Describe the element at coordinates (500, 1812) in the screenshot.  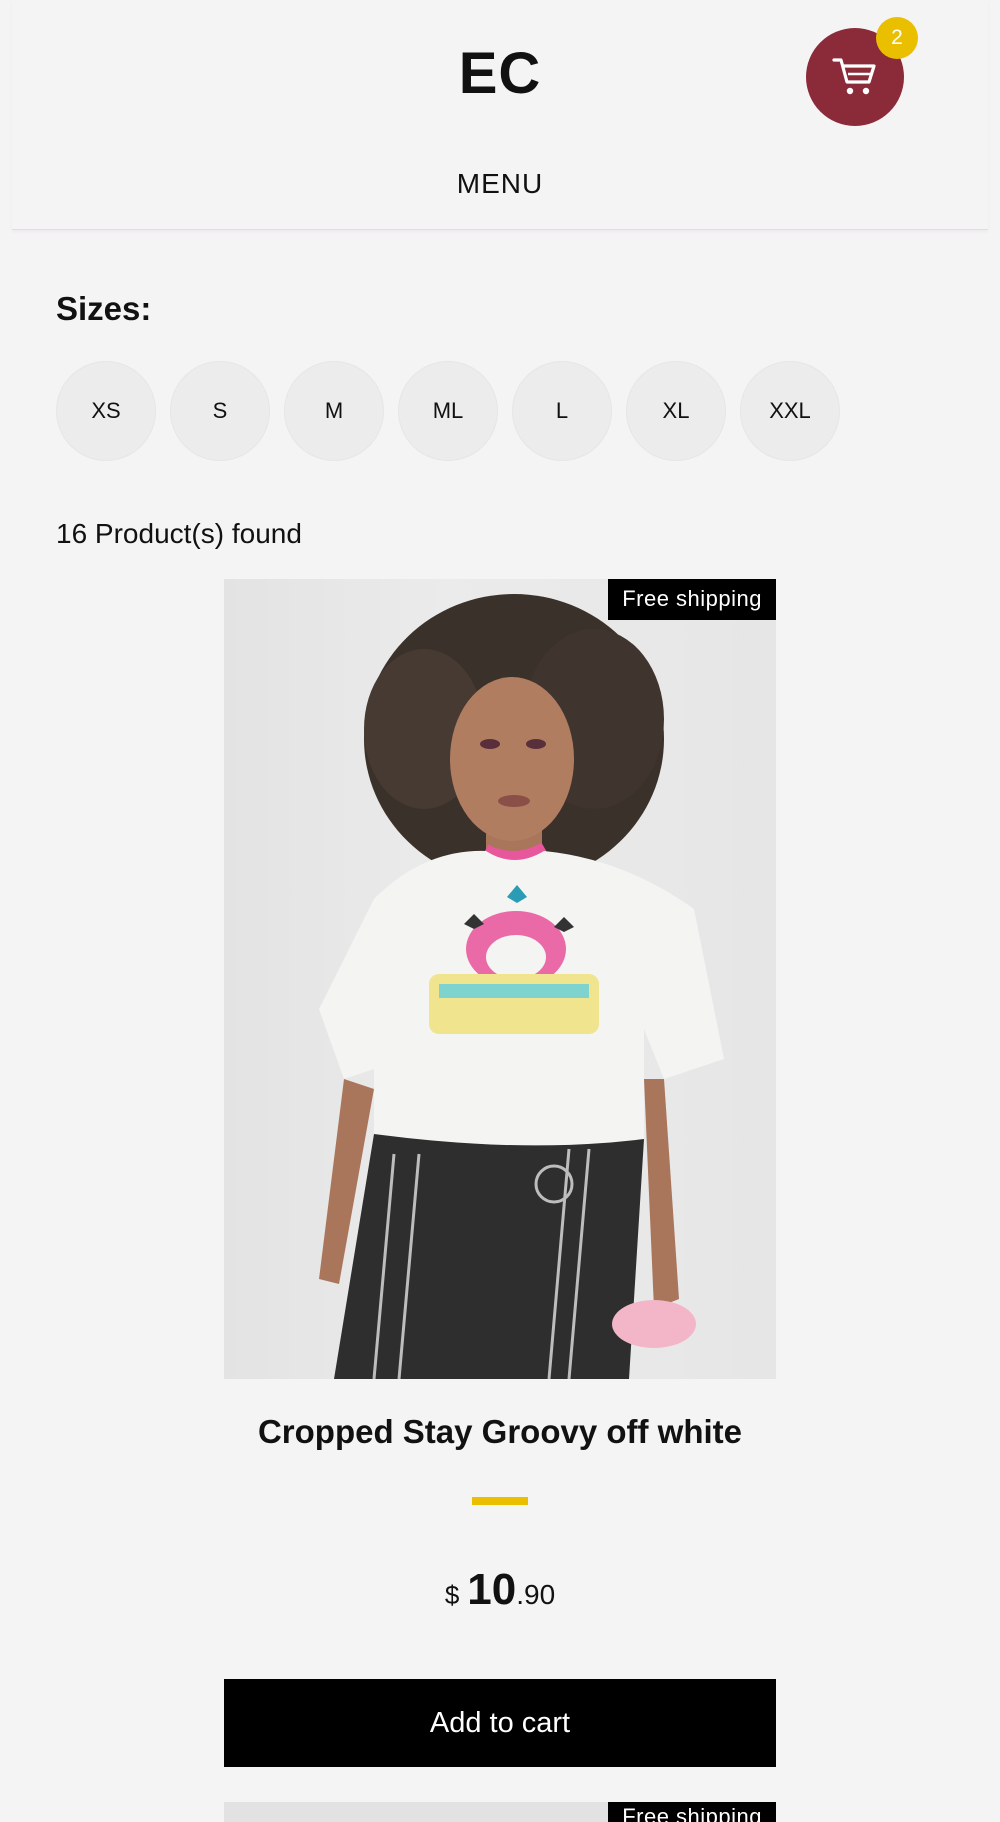
I see `product-card-next: Free shipping` at that location.